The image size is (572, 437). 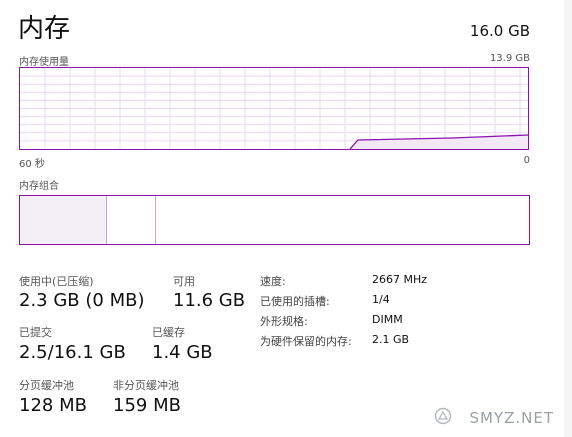 I want to click on scrollbar, so click(x=568, y=218).